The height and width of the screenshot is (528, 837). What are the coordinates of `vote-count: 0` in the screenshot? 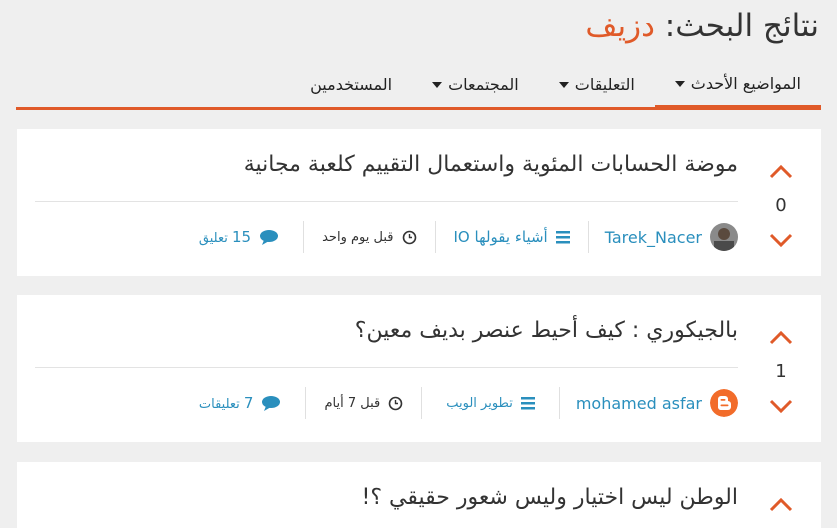 It's located at (781, 205).